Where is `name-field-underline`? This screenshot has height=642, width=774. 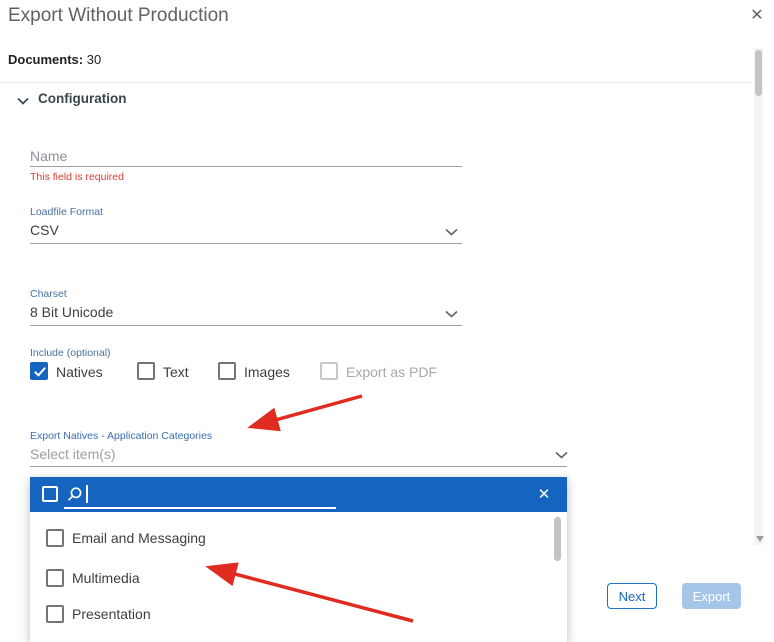
name-field-underline is located at coordinates (246, 166).